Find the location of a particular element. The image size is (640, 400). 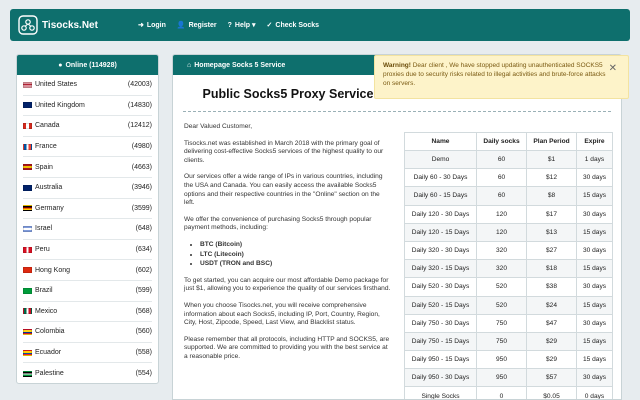

country-name: Mexico is located at coordinates (46, 311).